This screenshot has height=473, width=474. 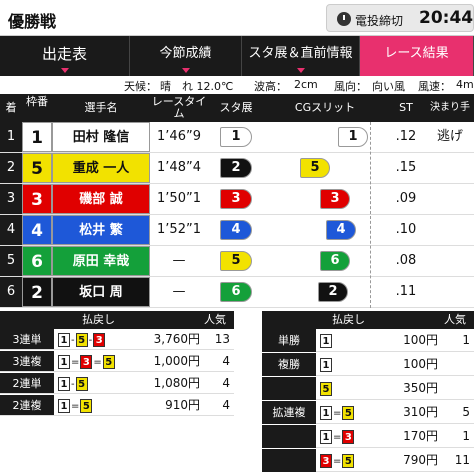 What do you see at coordinates (11, 168) in the screenshot?
I see `rank-cell: 2` at bounding box center [11, 168].